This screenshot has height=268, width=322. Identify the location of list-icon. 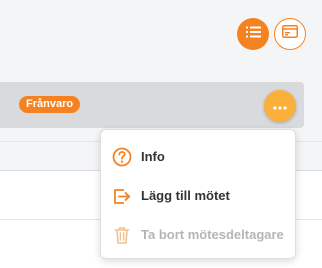
(253, 34).